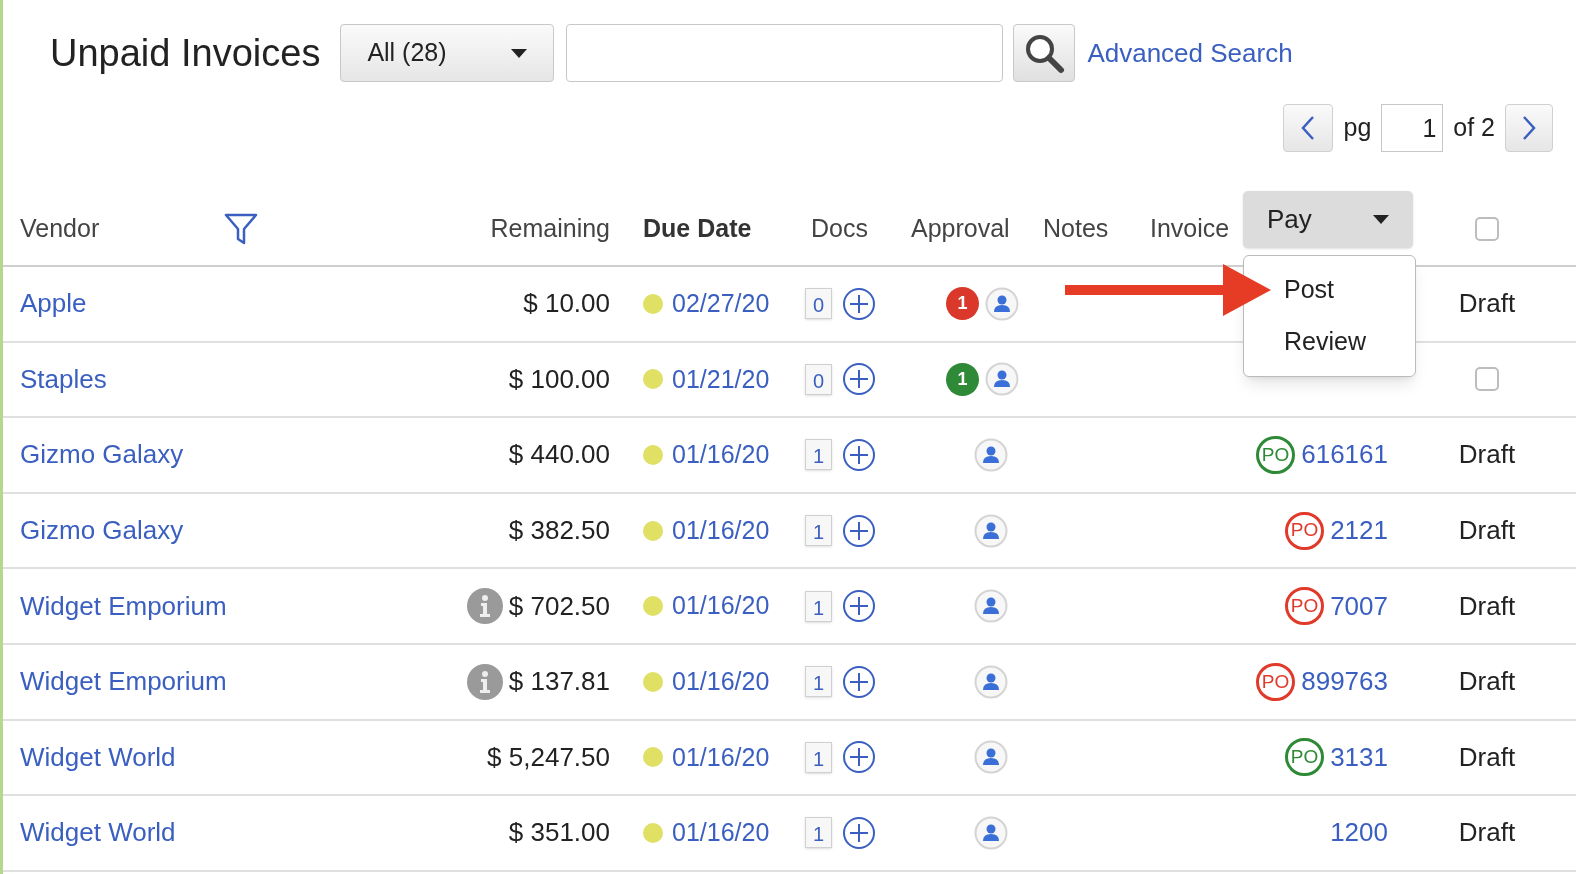  Describe the element at coordinates (1359, 833) in the screenshot. I see `invoice-link: 1200` at that location.